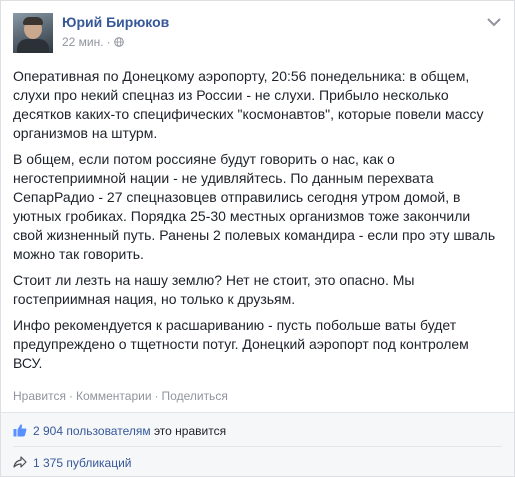 The height and width of the screenshot is (477, 515). Describe the element at coordinates (118, 42) in the screenshot. I see `globe-icon` at that location.